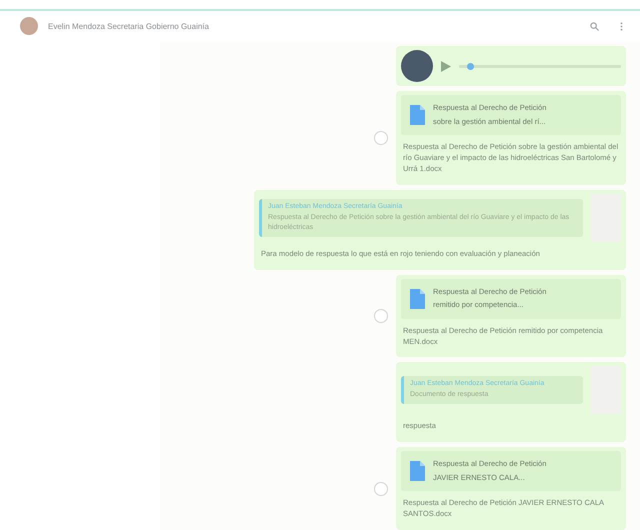  I want to click on contact-avatar, so click(29, 26).